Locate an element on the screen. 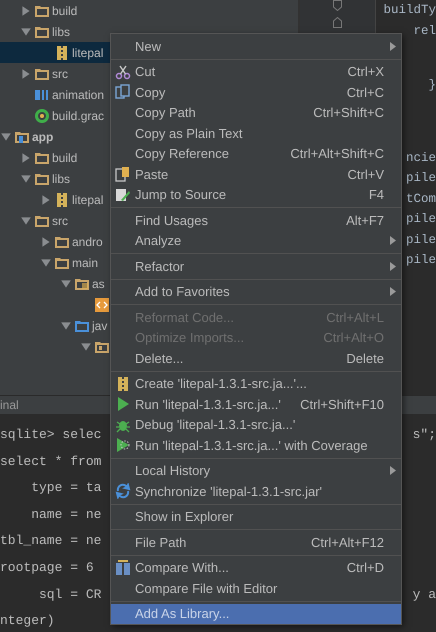 The image size is (436, 632). terminal-text: nteger) is located at coordinates (27, 621).